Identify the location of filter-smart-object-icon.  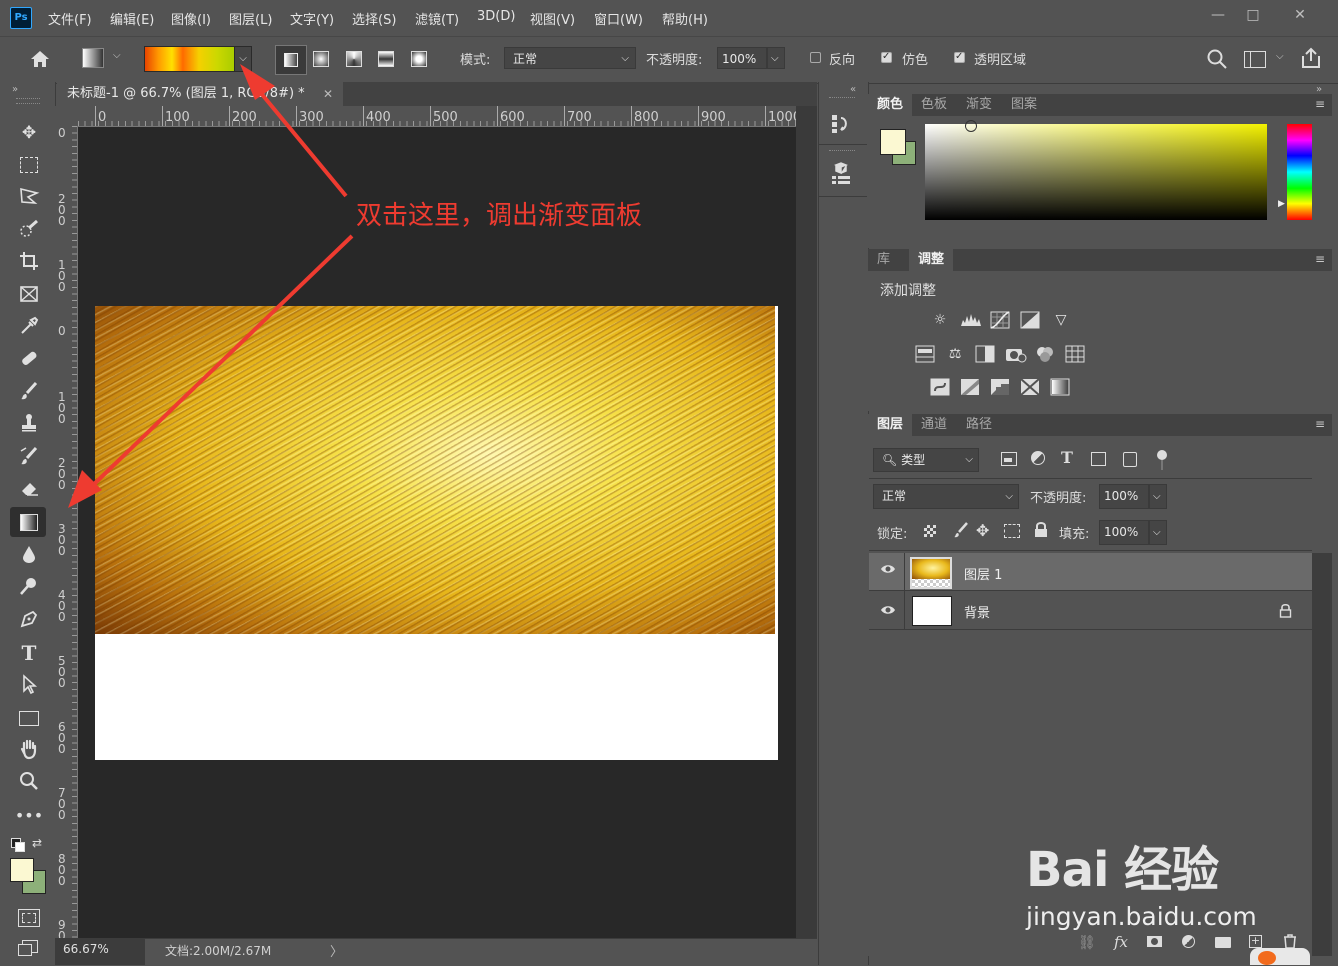
(1130, 459).